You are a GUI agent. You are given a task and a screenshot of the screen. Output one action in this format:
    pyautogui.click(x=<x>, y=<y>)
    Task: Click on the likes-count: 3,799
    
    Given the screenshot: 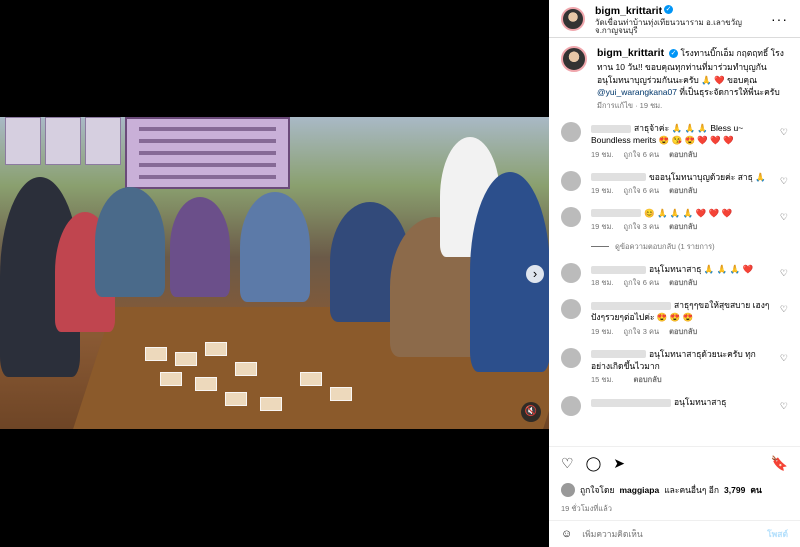 What is the action you would take?
    pyautogui.click(x=734, y=490)
    